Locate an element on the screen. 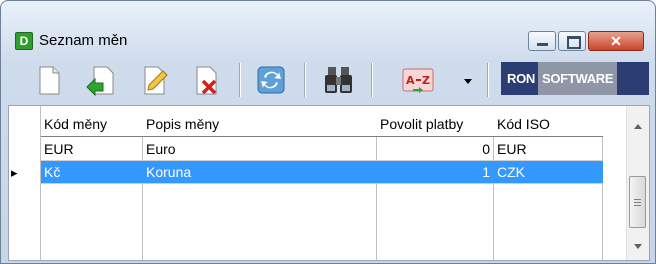  brand-ron: RON is located at coordinates (521, 78).